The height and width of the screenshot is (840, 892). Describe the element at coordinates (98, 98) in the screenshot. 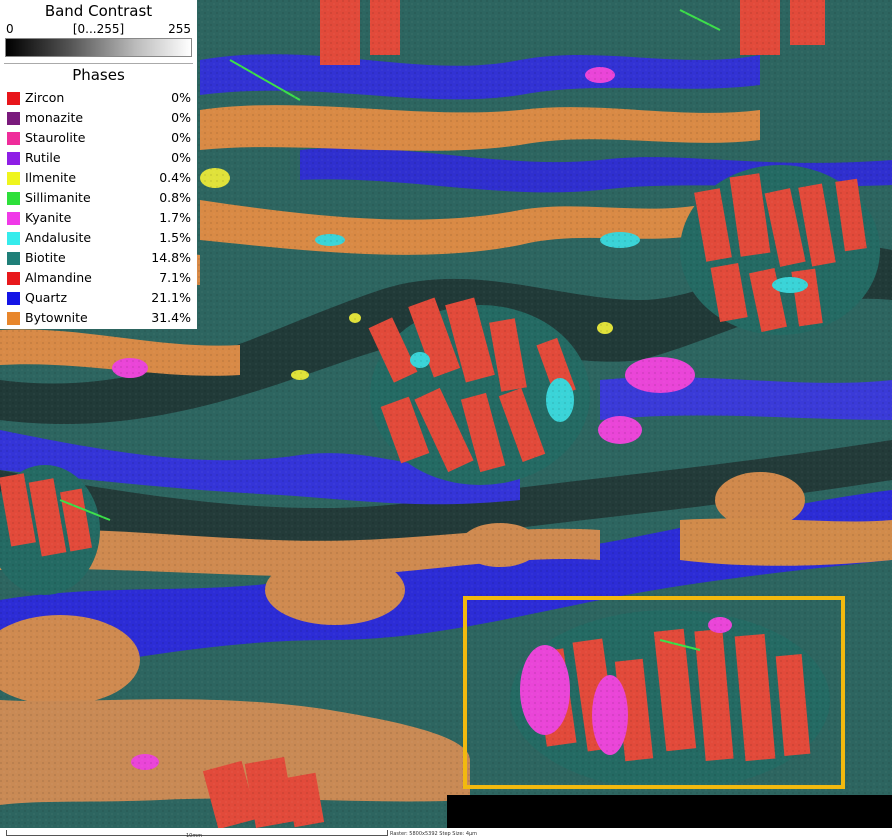

I see `phase-row-zircon: Zircon 0%` at that location.